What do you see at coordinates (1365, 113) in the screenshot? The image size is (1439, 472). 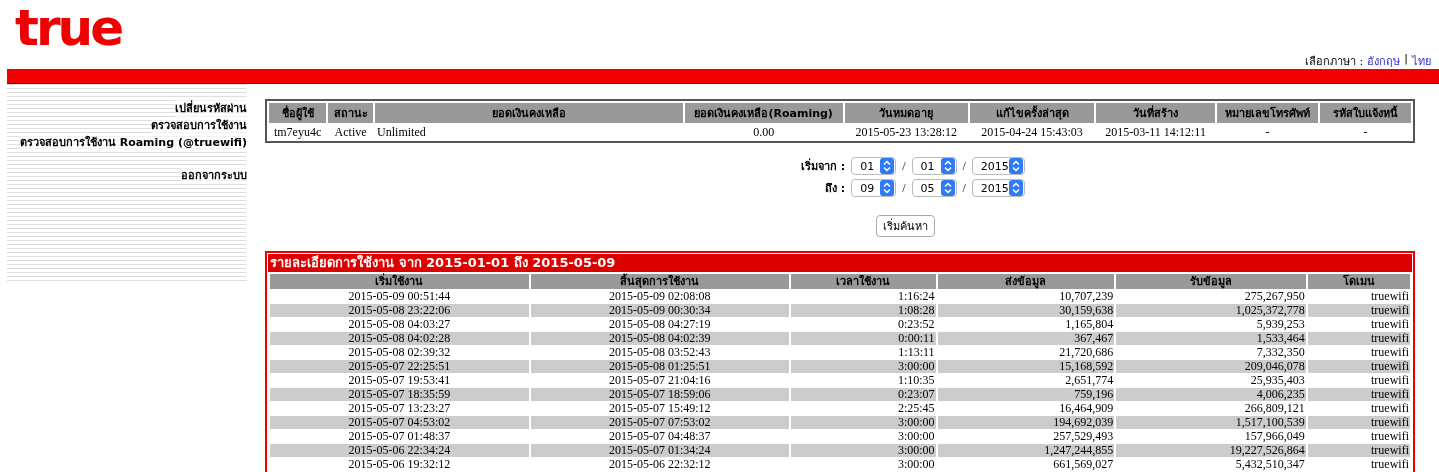 I see `column-header: รหัสใบแจ้งหนี้` at bounding box center [1365, 113].